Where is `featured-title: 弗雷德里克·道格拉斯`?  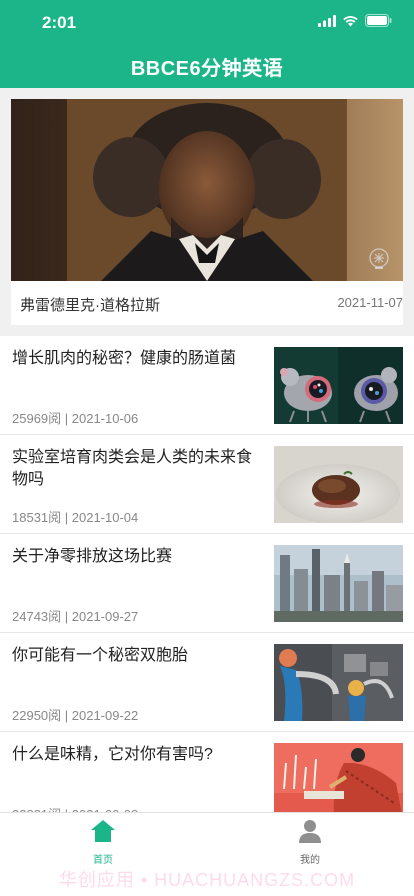 featured-title: 弗雷德里克·道格拉斯 is located at coordinates (90, 304).